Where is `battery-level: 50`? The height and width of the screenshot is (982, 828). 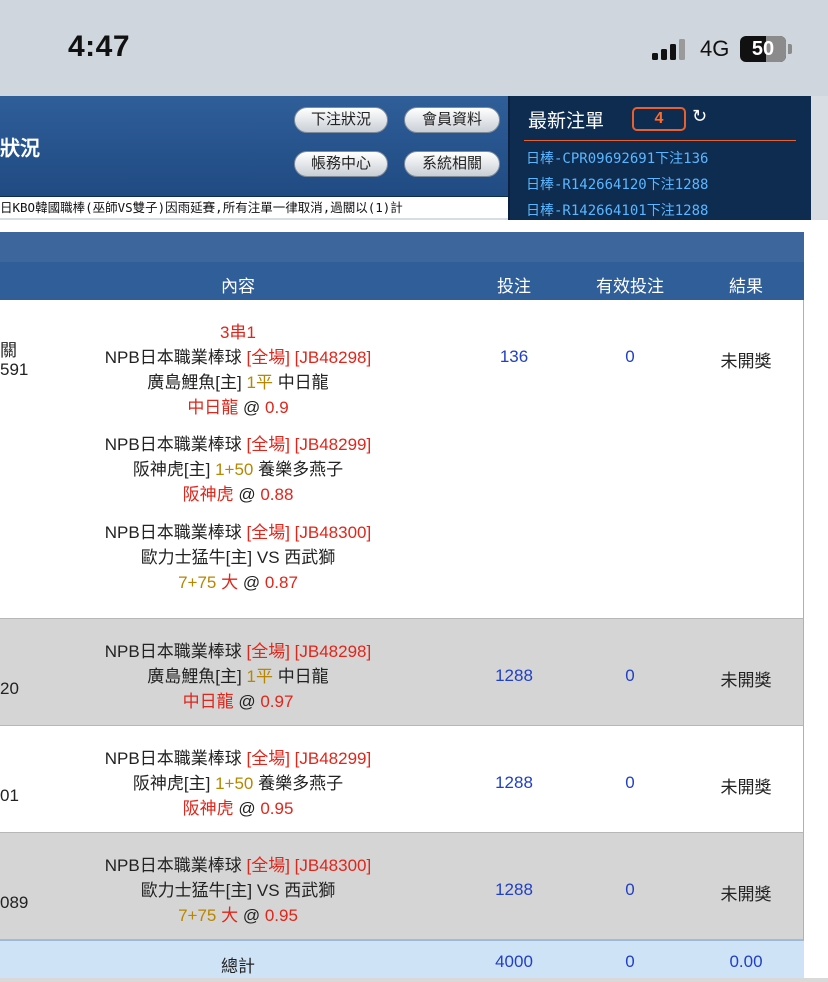
battery-level: 50 is located at coordinates (763, 49).